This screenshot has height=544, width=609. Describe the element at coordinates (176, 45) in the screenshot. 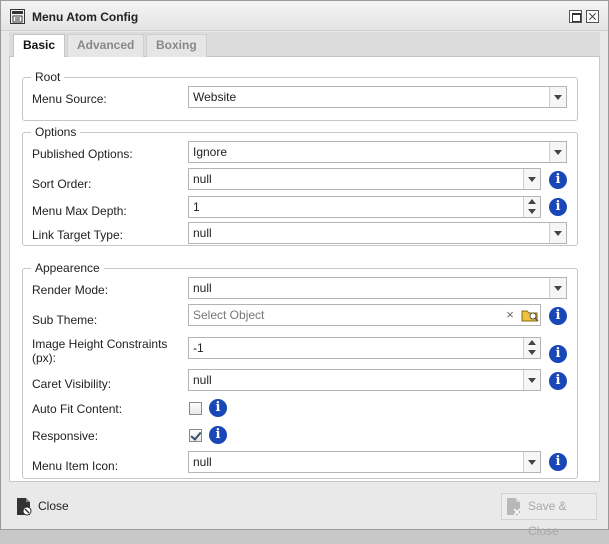

I see `tab-boxing: Boxing` at that location.